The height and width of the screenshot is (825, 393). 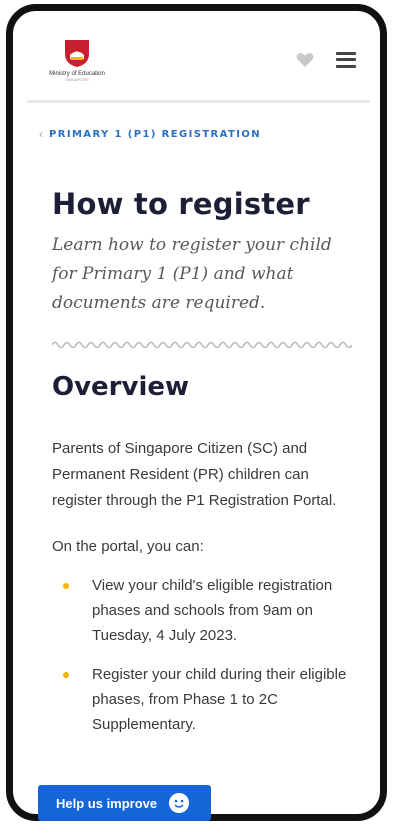 I want to click on site-header: Ministry of Education SINGAPORE, so click(x=198, y=61).